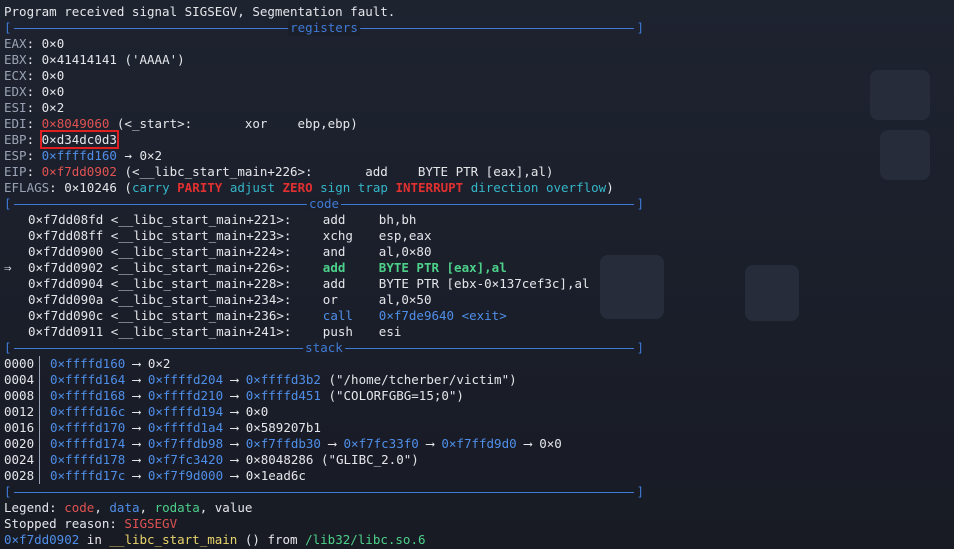 The width and height of the screenshot is (954, 549). Describe the element at coordinates (405, 251) in the screenshot. I see `code-operands: al,0×80` at that location.